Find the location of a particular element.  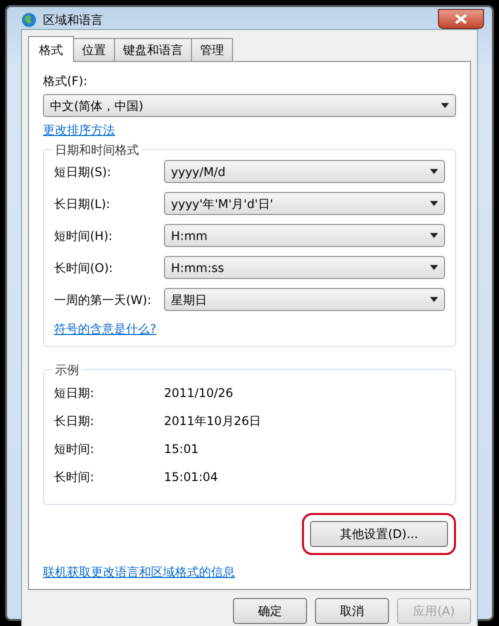

example-label: 短时间: is located at coordinates (75, 449).